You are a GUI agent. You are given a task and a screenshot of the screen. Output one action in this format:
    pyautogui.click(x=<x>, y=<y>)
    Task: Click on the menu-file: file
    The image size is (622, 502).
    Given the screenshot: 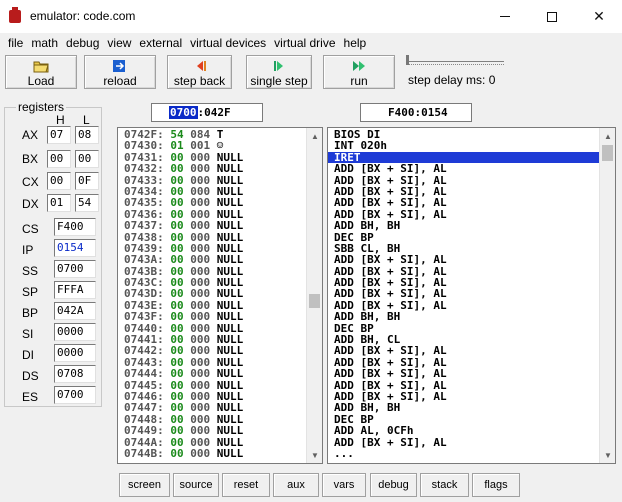 What is the action you would take?
    pyautogui.click(x=11, y=43)
    